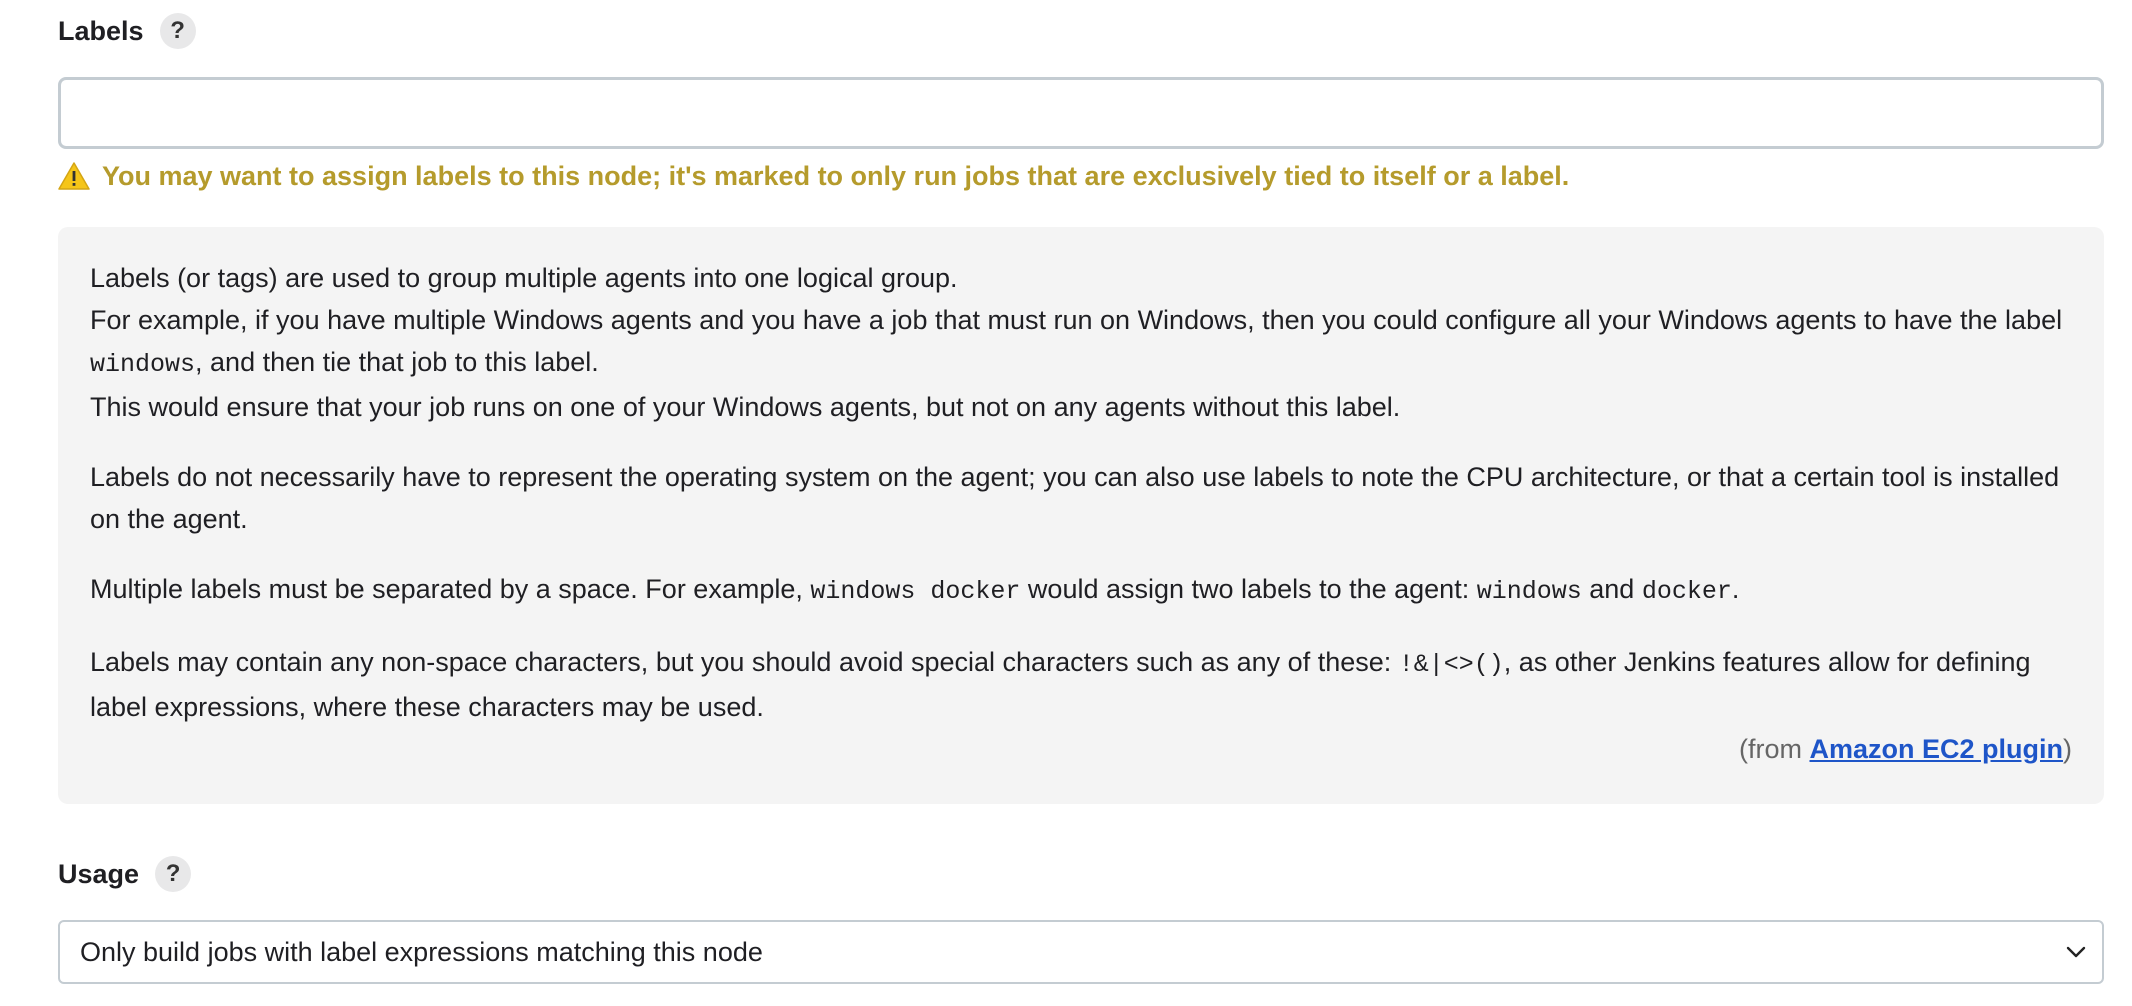  I want to click on help-p3-d: ., so click(1735, 589).